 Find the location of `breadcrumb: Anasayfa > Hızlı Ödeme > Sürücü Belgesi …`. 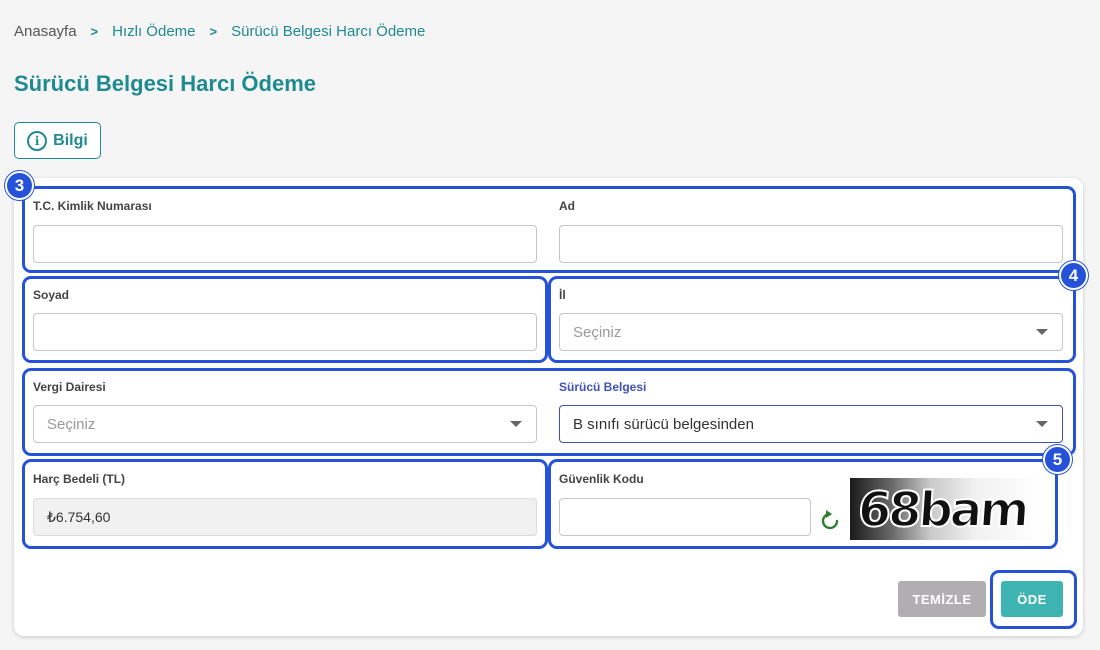

breadcrumb: Anasayfa > Hızlı Ödeme > Sürücü Belgesi … is located at coordinates (219, 31).